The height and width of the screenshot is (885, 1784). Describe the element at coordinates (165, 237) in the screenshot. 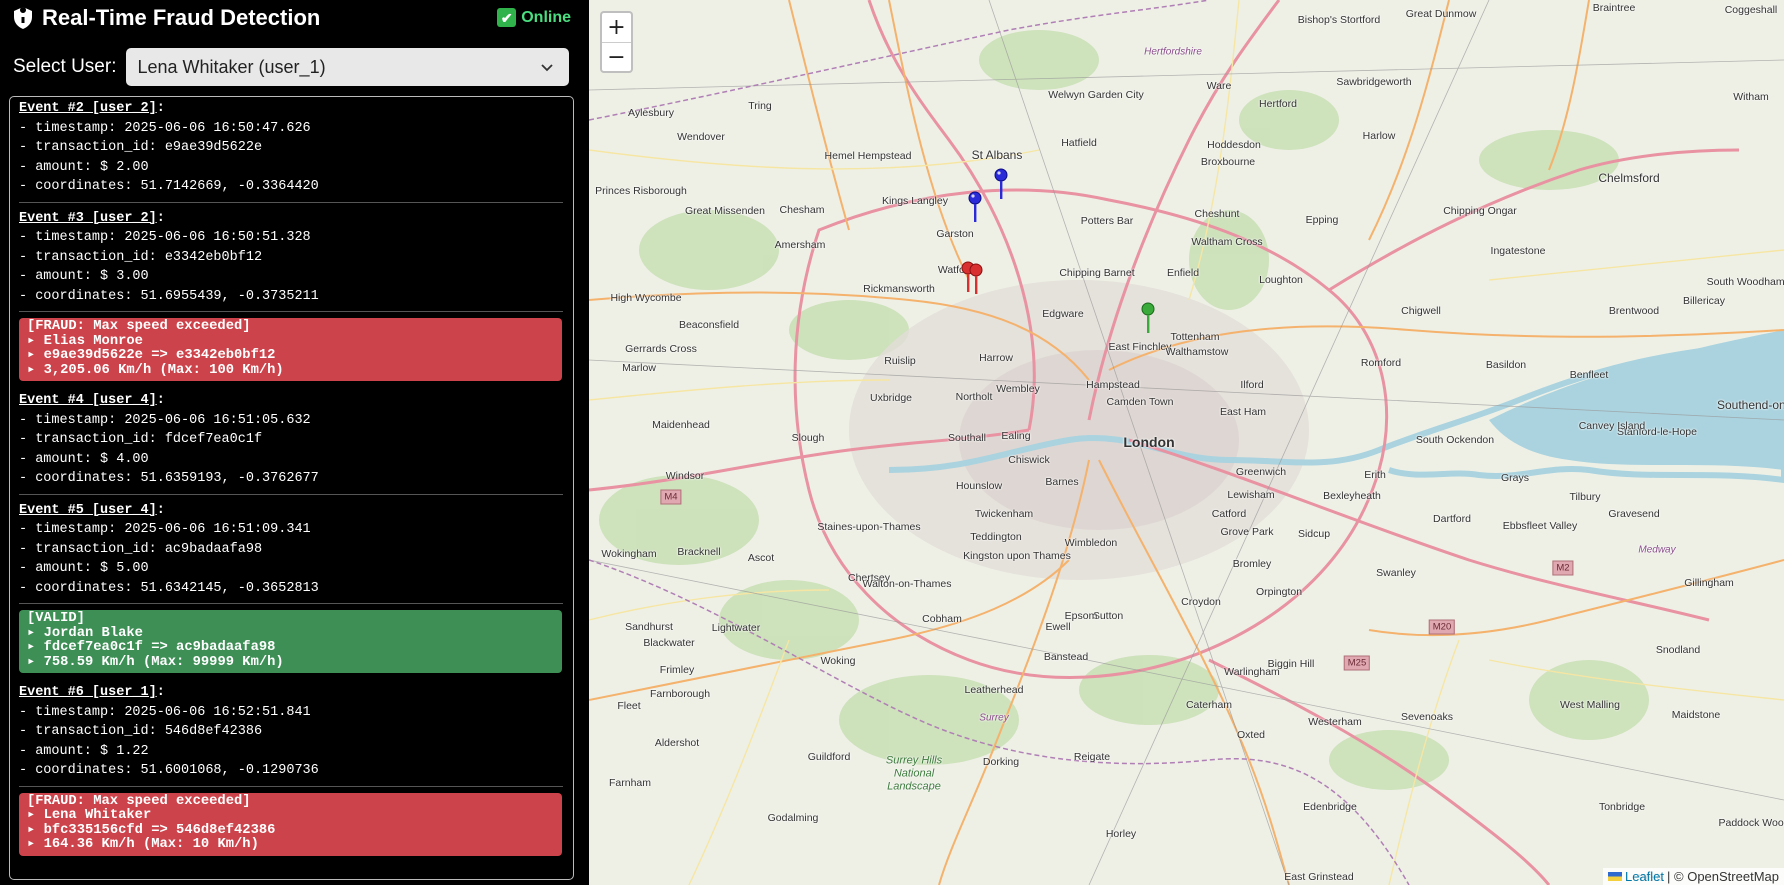

I see `event-field: - timestamp: 2025-06-06 16:50:51.328` at that location.